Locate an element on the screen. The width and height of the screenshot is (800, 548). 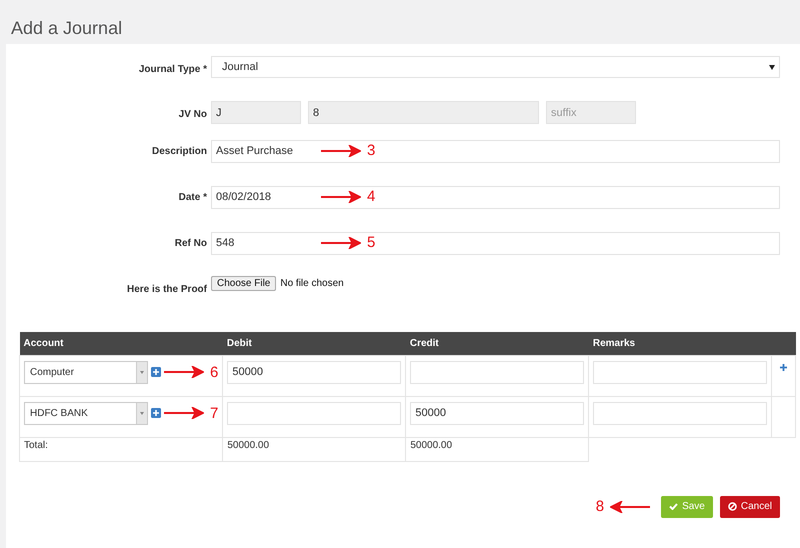
credit-field: 50000 is located at coordinates (497, 413).